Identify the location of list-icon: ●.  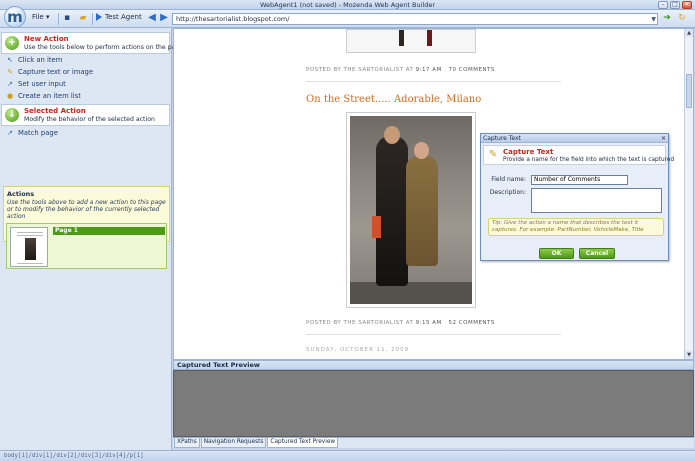
(10, 96).